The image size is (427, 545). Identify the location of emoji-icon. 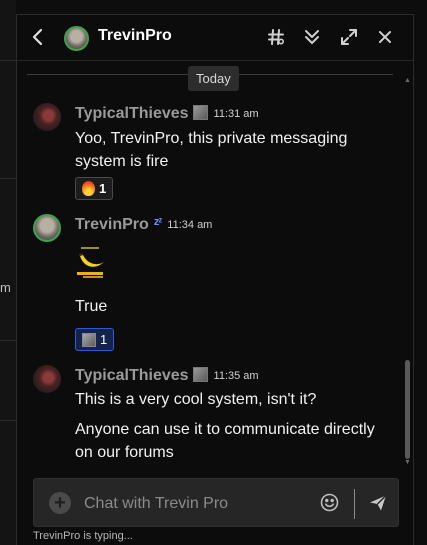
(329, 502).